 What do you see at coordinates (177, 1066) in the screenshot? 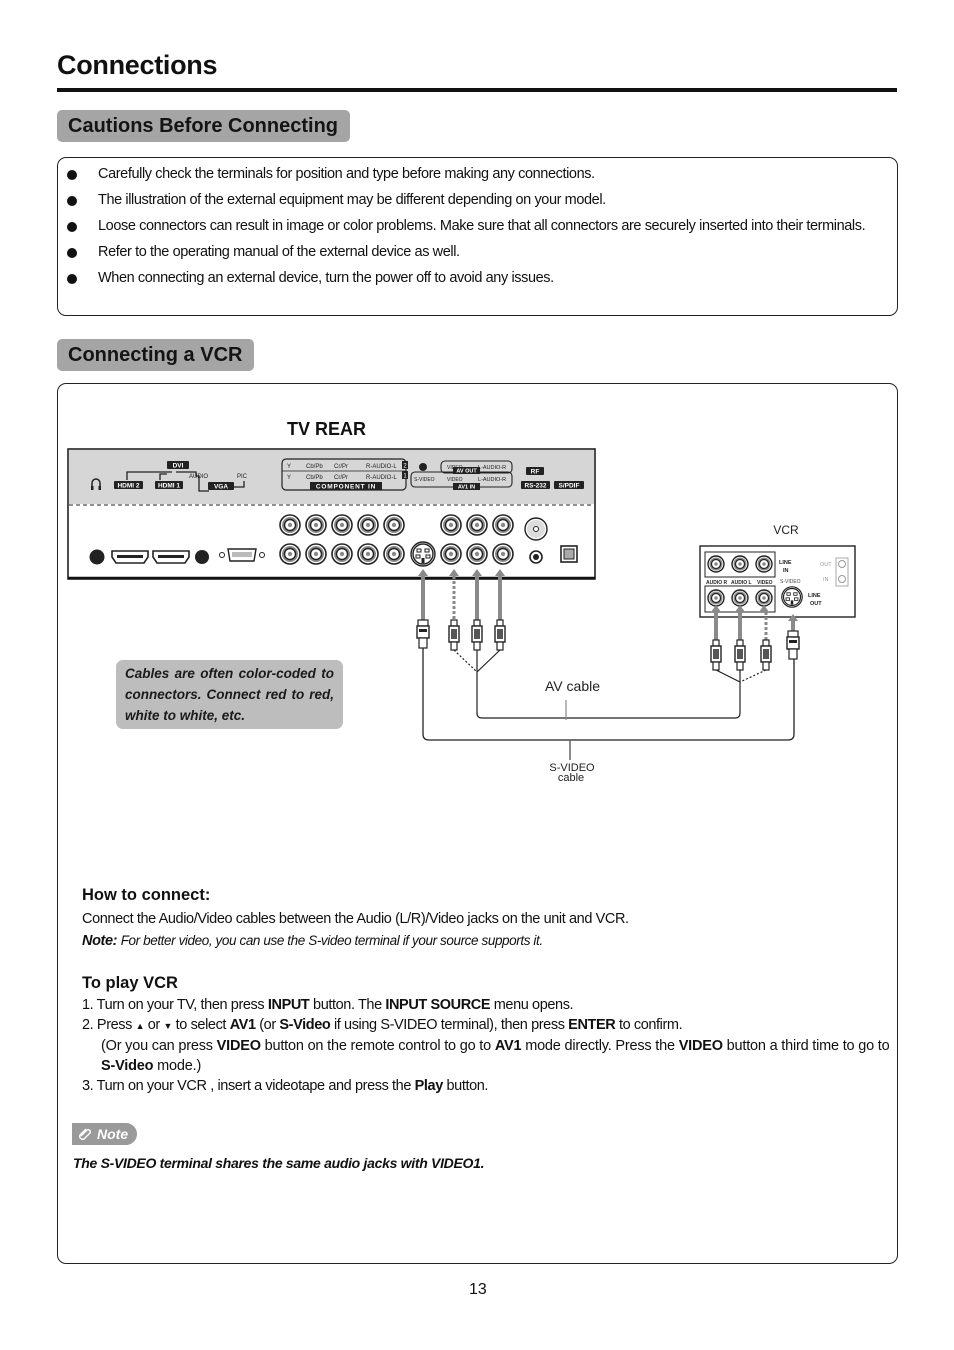
I see `step2b-text: mode.)` at bounding box center [177, 1066].